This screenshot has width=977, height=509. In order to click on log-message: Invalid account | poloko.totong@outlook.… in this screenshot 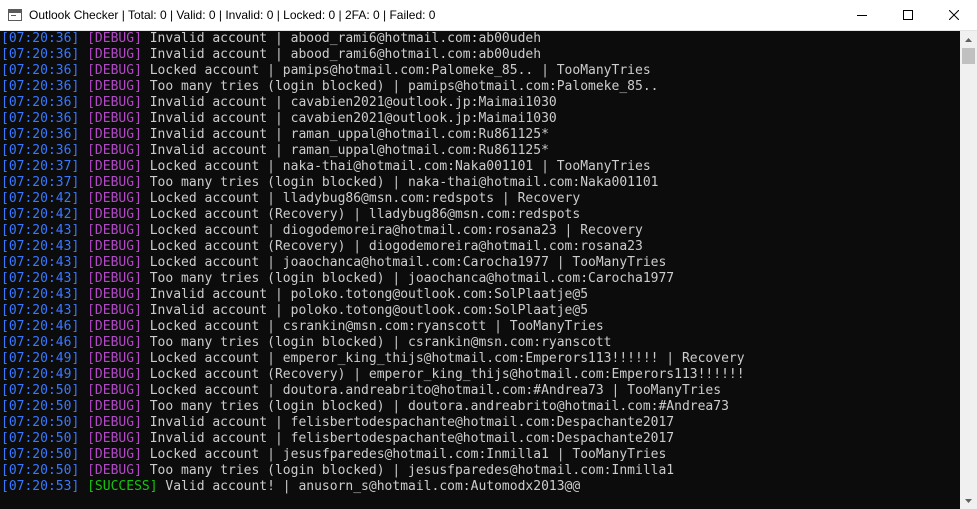, I will do `click(369, 310)`.